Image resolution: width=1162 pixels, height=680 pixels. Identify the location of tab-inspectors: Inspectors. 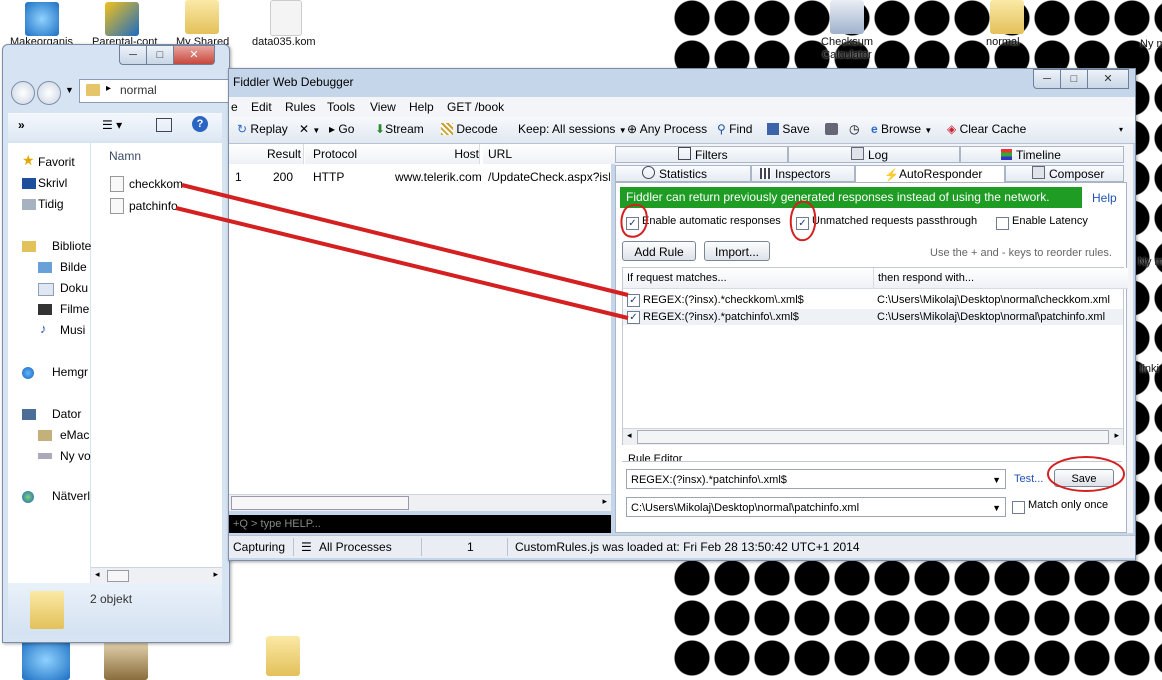
(803, 173).